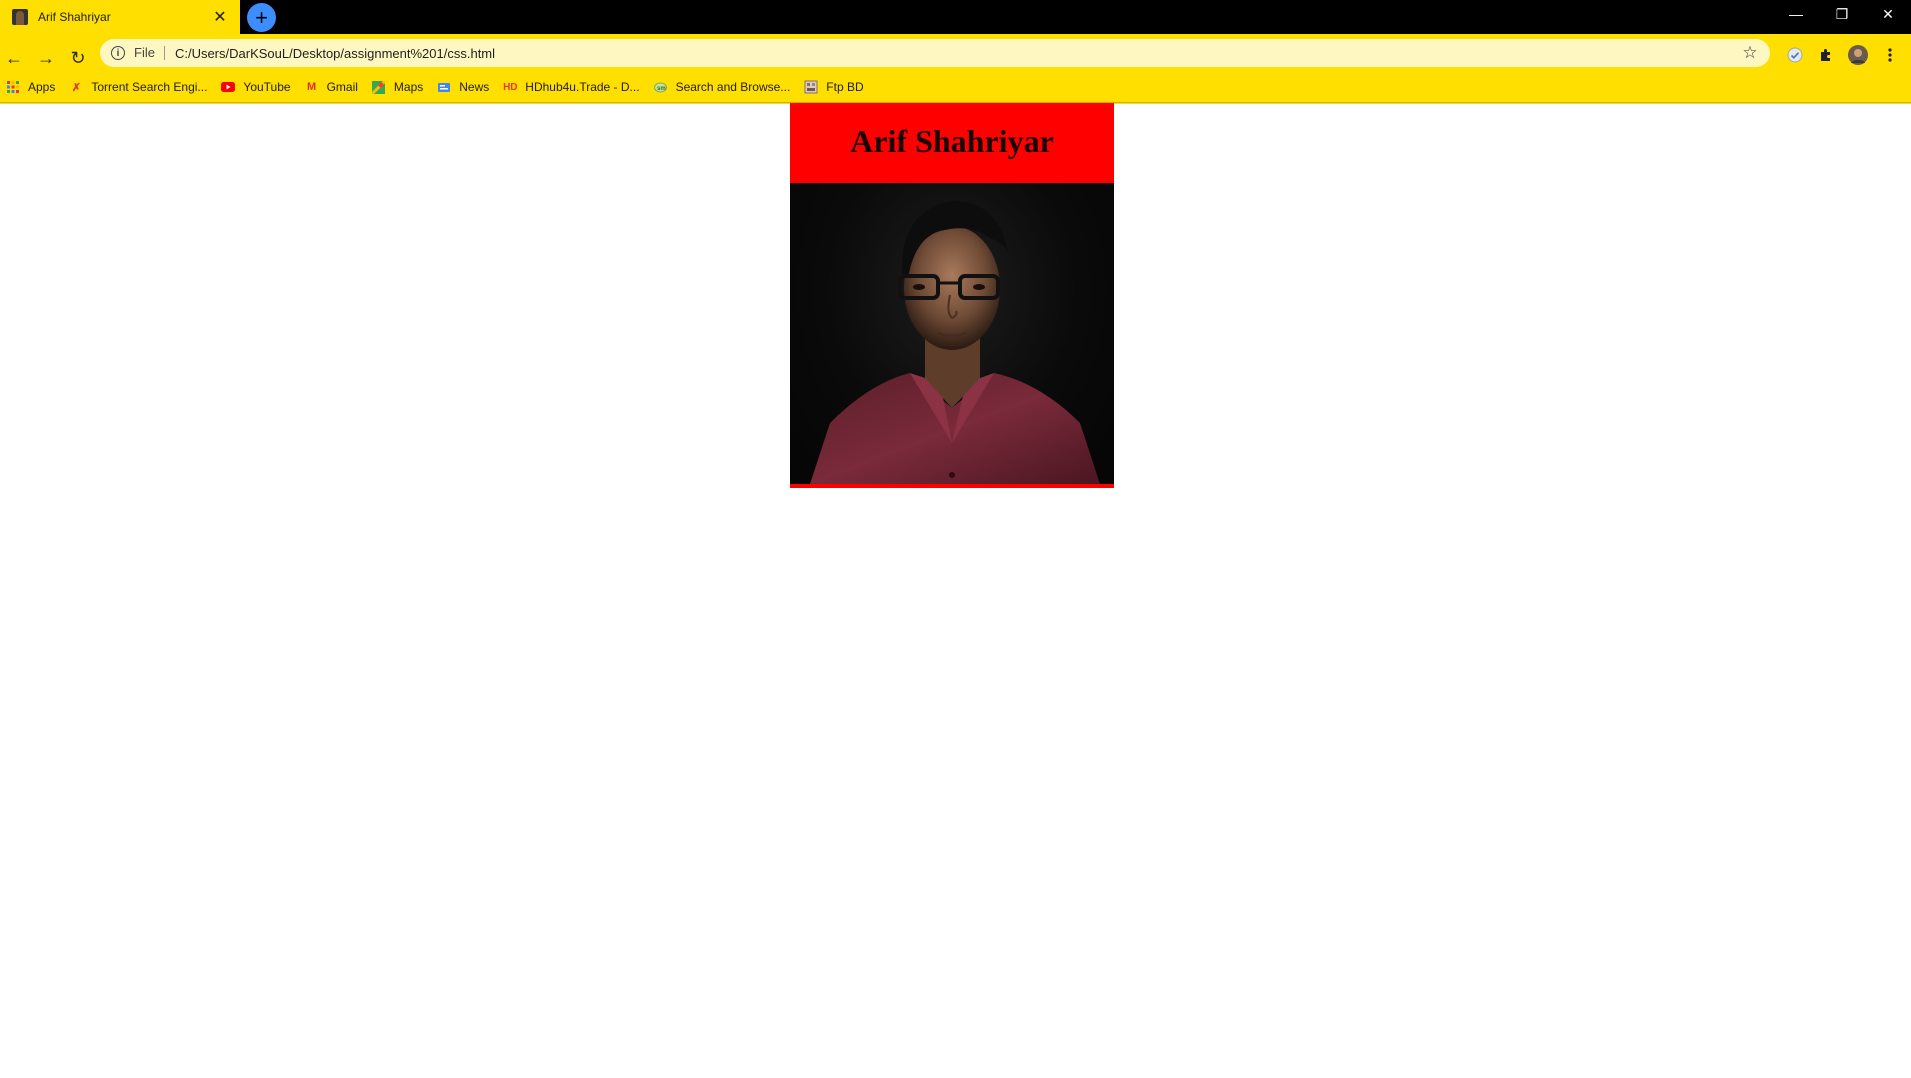  What do you see at coordinates (228, 87) in the screenshot?
I see `youtube-icon` at bounding box center [228, 87].